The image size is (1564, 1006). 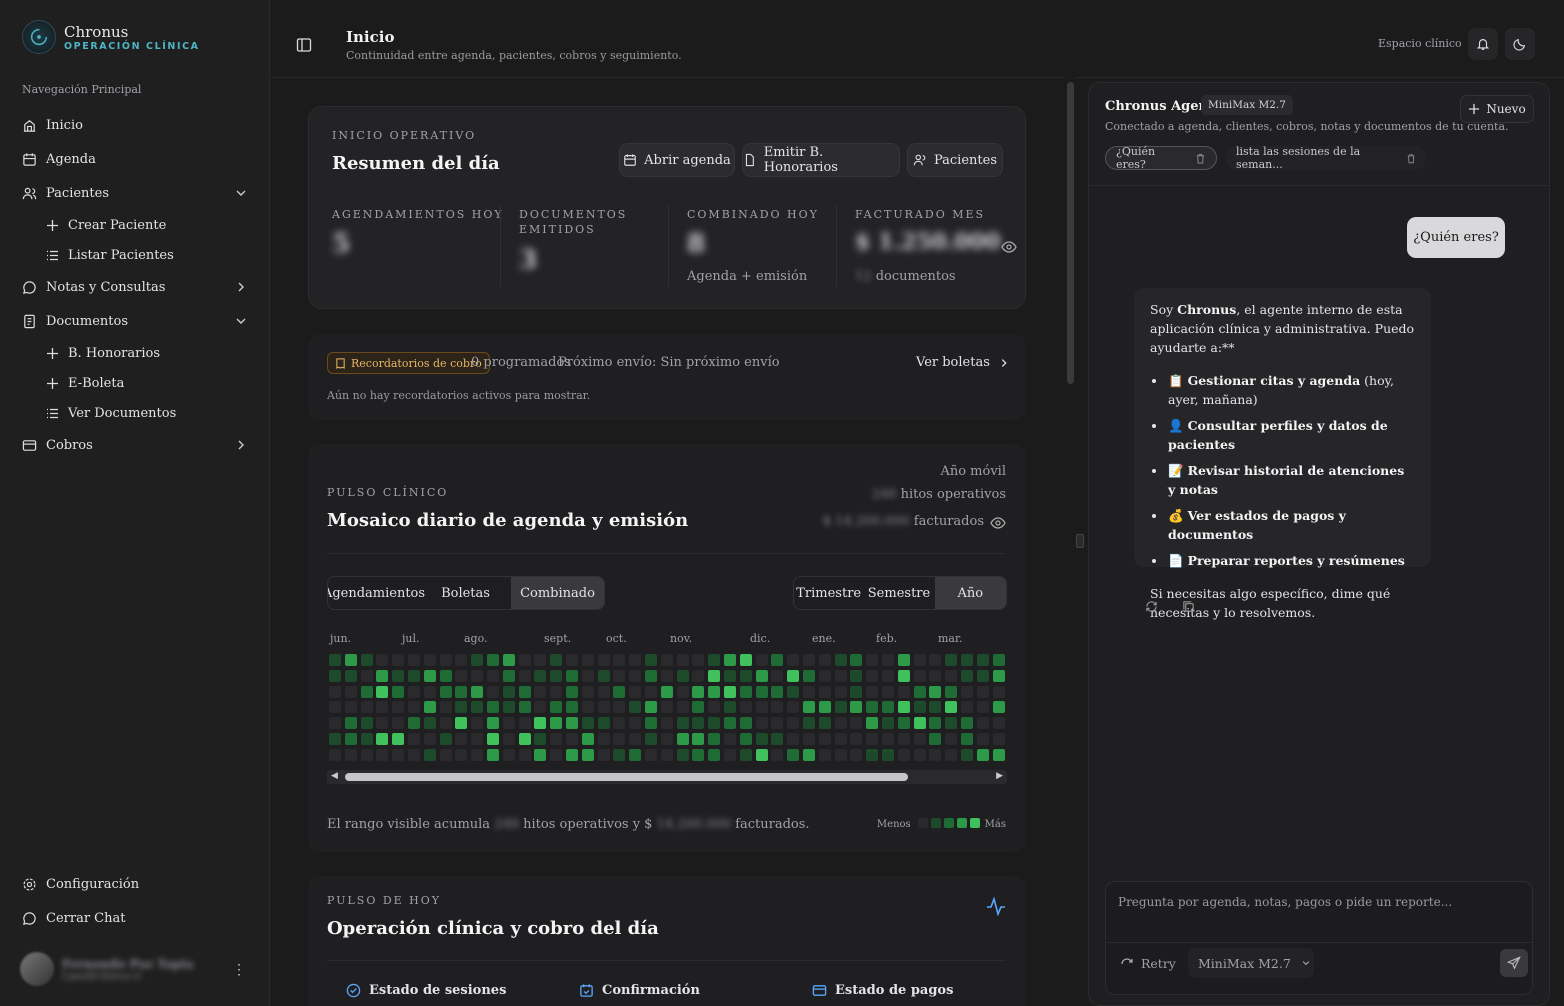 What do you see at coordinates (1483, 44) in the screenshot?
I see `notifications-button` at bounding box center [1483, 44].